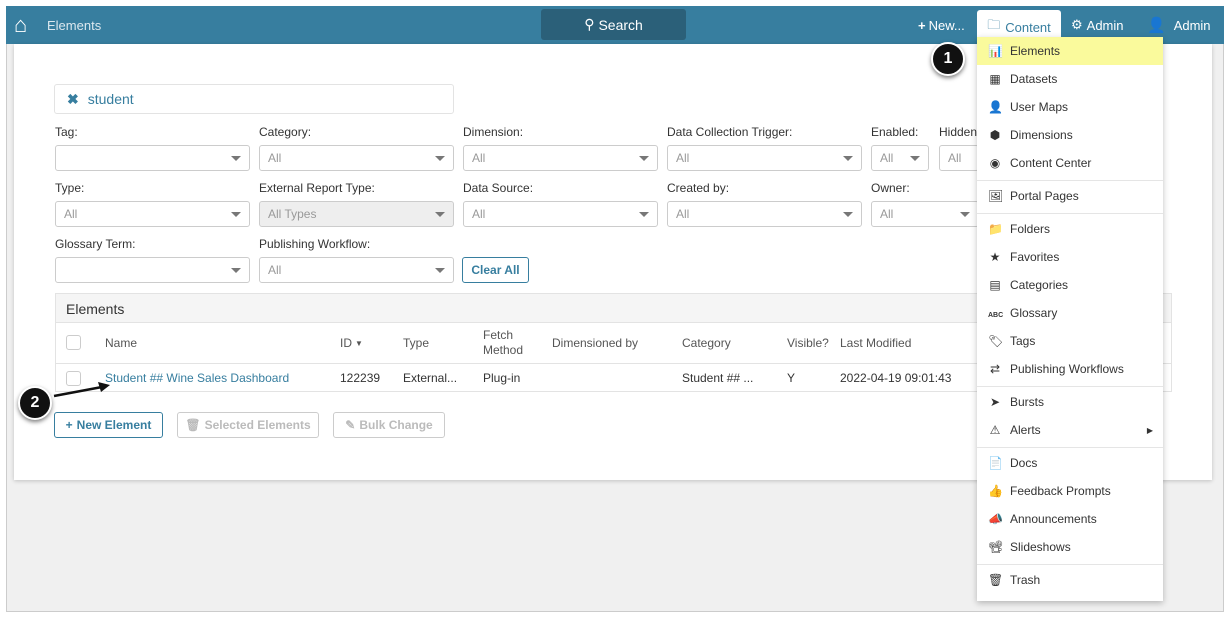  What do you see at coordinates (356, 158) in the screenshot?
I see `filter-category-select: All` at bounding box center [356, 158].